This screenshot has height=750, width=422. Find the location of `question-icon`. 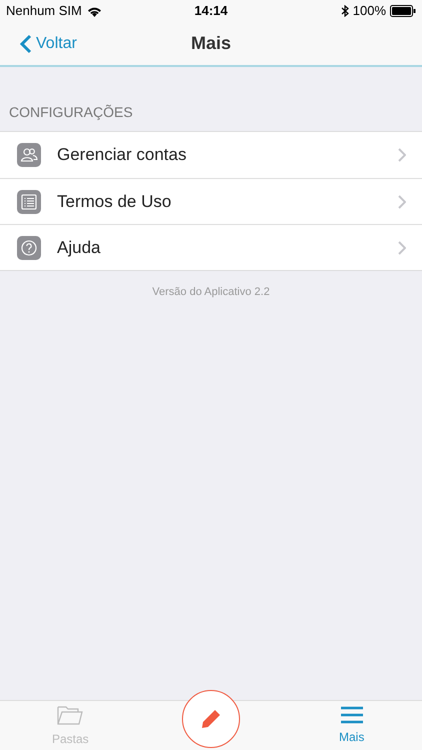

question-icon is located at coordinates (29, 248).